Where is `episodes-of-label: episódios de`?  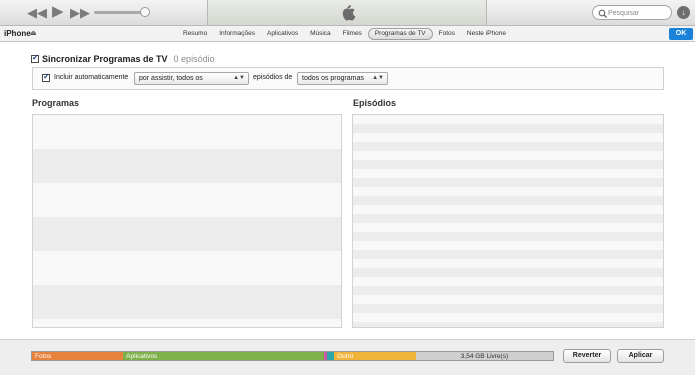
episodes-of-label: episódios de is located at coordinates (273, 77).